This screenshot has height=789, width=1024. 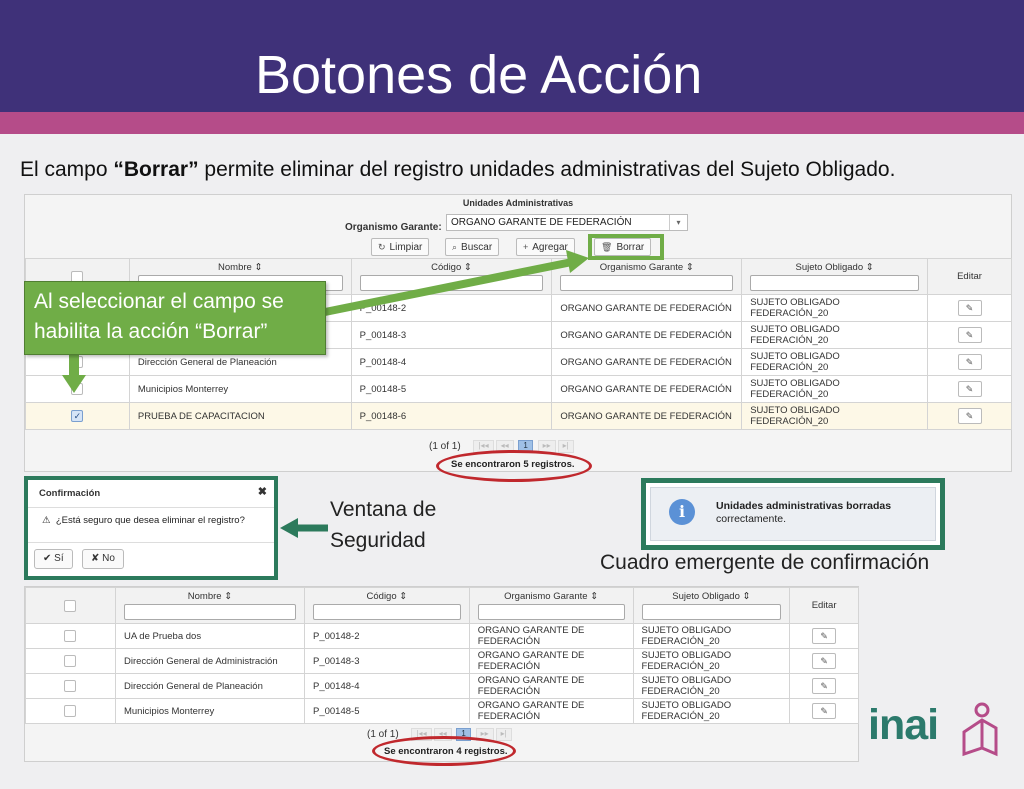 I want to click on col-organismo-label: Organismo Garante, so click(x=546, y=596).